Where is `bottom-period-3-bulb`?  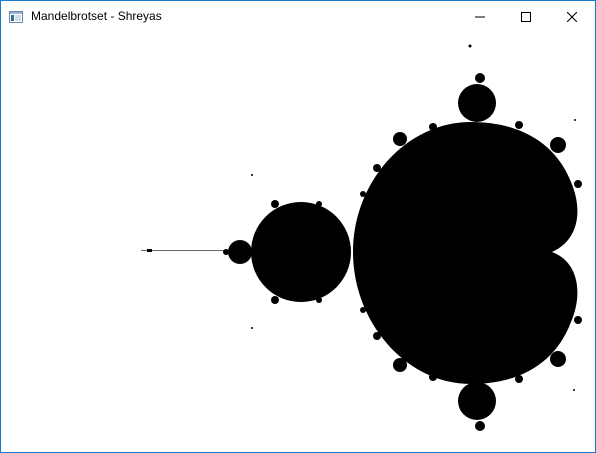
bottom-period-3-bulb is located at coordinates (477, 401).